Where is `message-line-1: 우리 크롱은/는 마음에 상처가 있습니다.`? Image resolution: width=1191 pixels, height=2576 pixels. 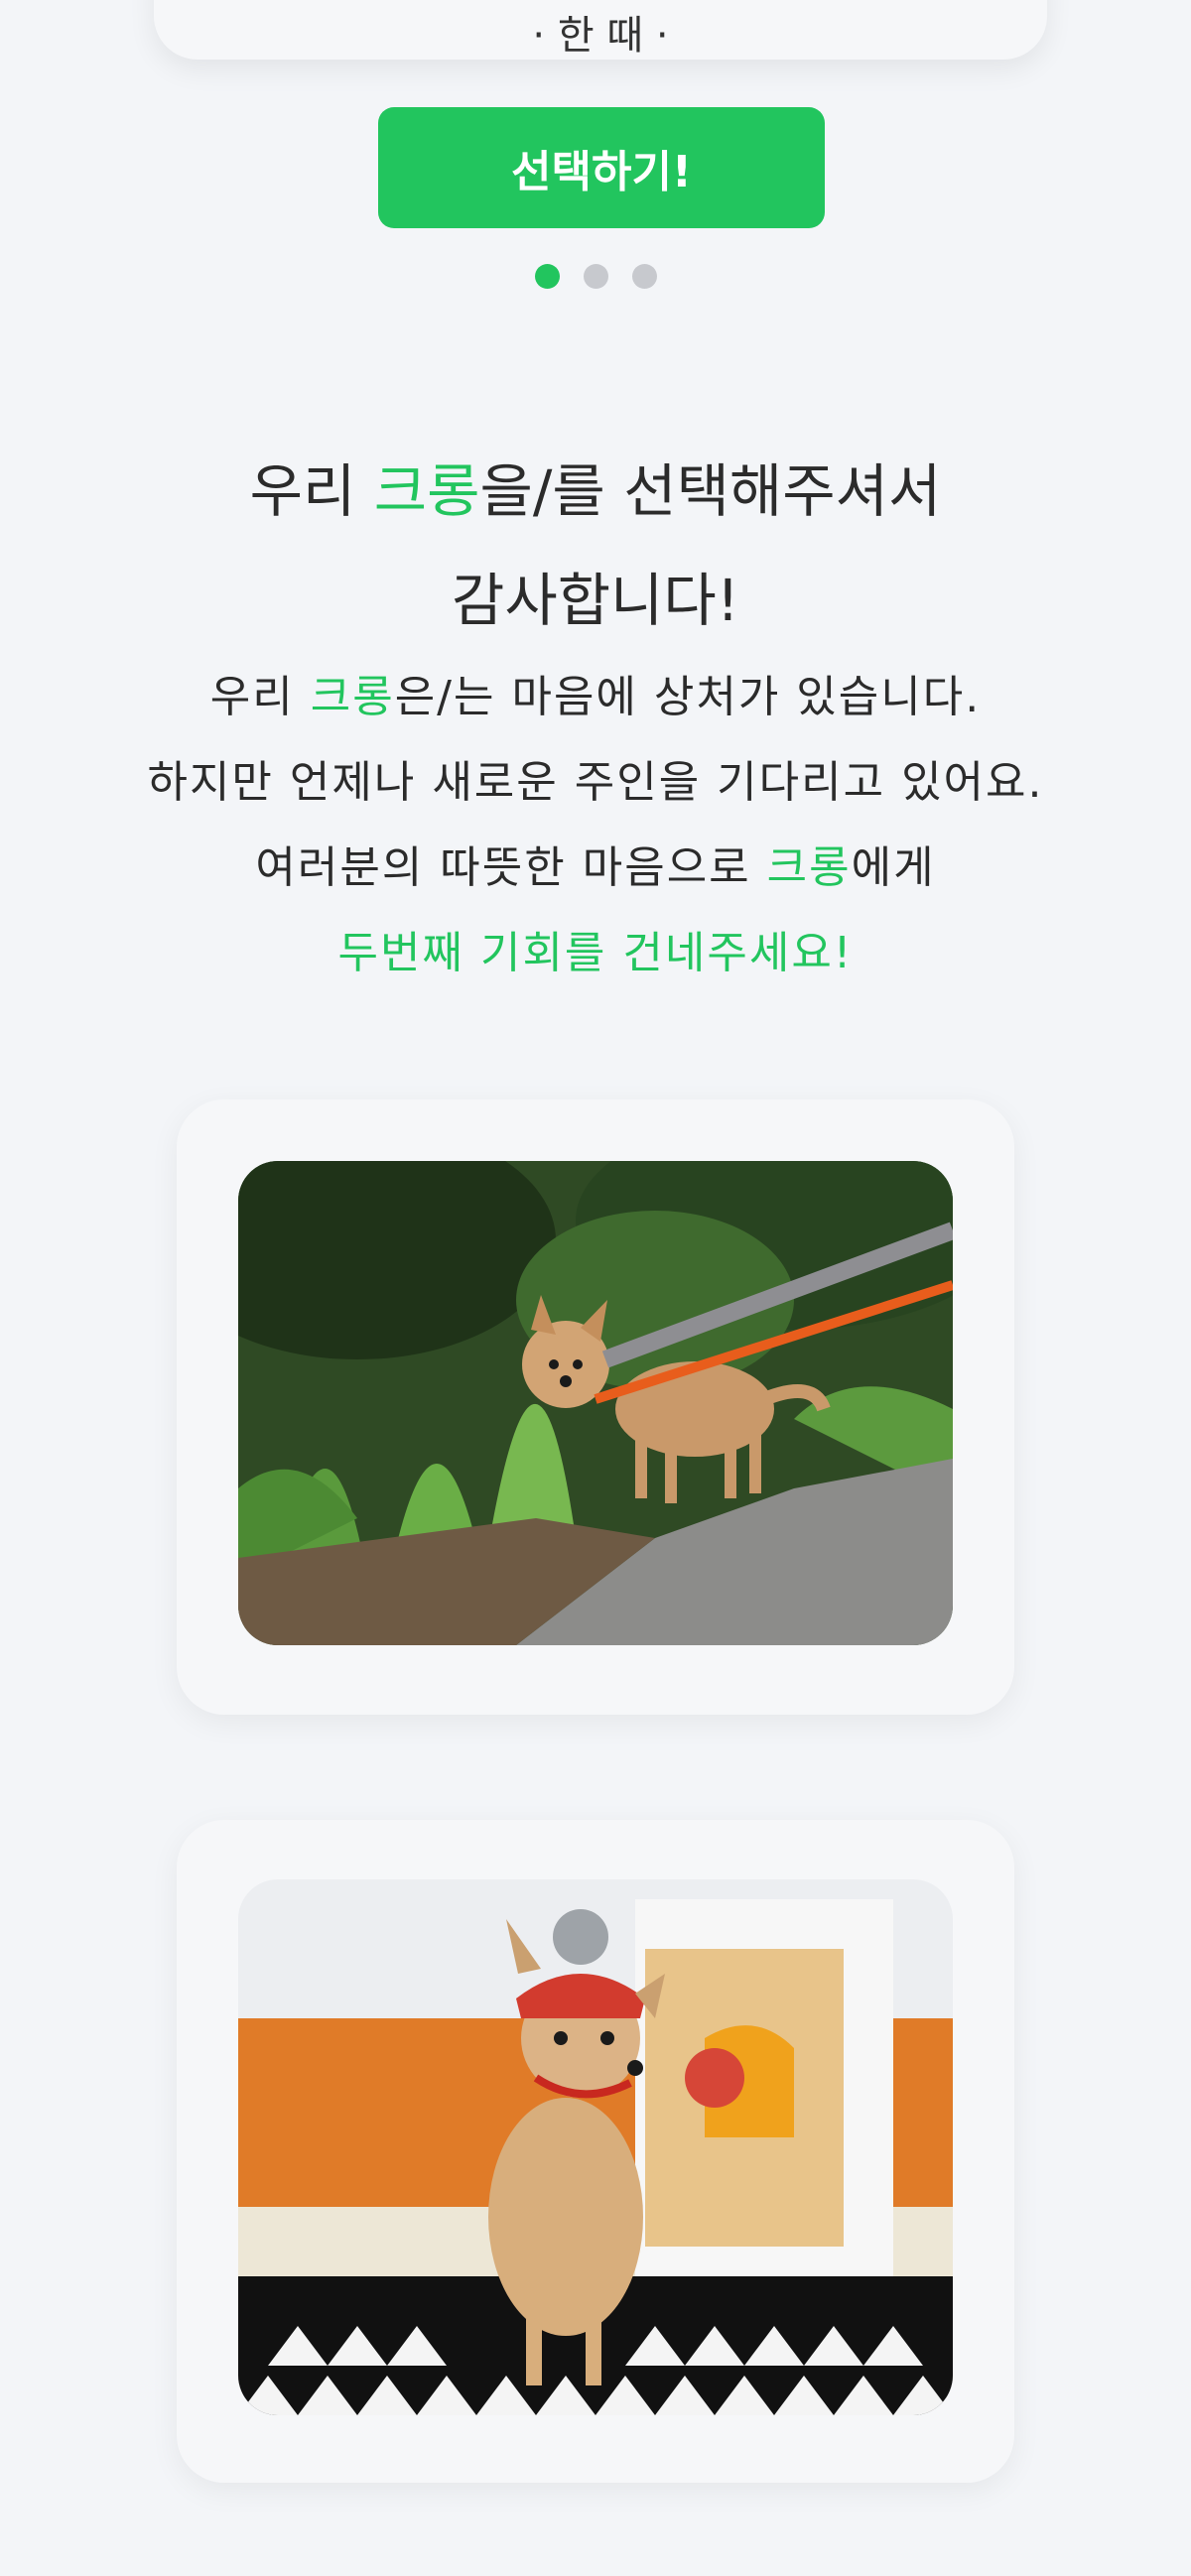 message-line-1: 우리 크롱은/는 마음에 상처가 있습니다. is located at coordinates (595, 697).